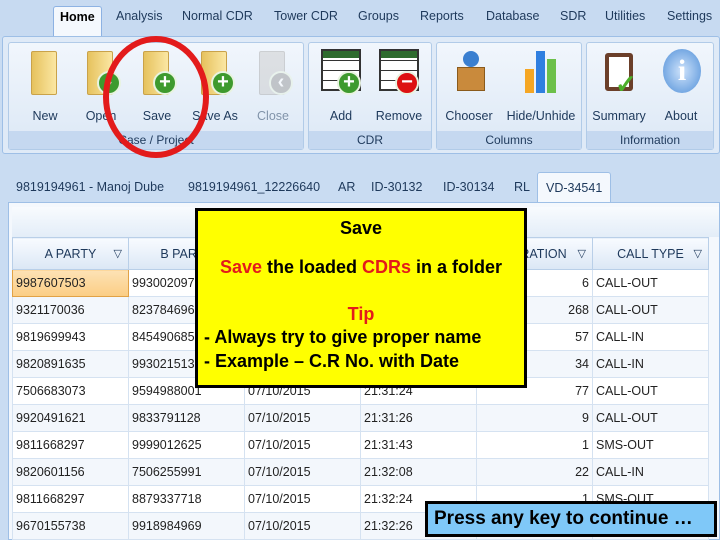 The image size is (720, 540). What do you see at coordinates (650, 140) in the screenshot?
I see `group-label: Information` at bounding box center [650, 140].